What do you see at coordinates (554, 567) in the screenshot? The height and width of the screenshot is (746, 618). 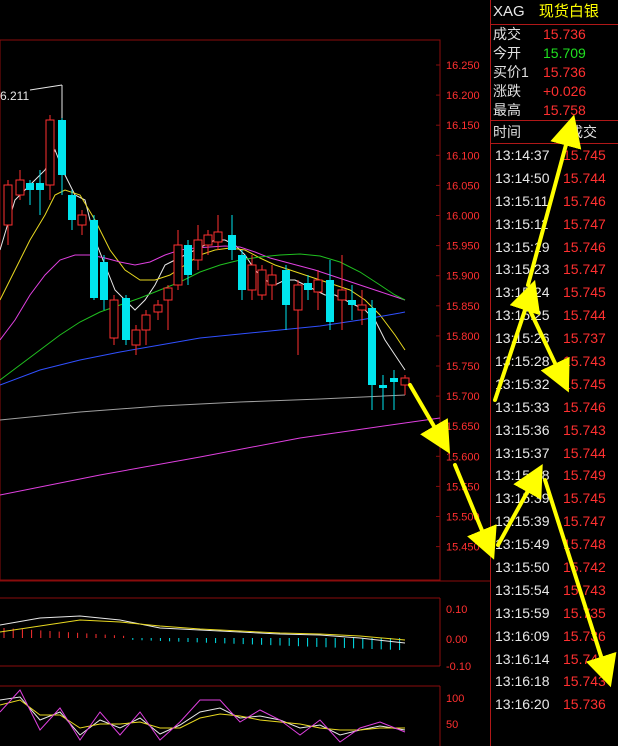 I see `tick-row: 13:15:50 15.742` at bounding box center [554, 567].